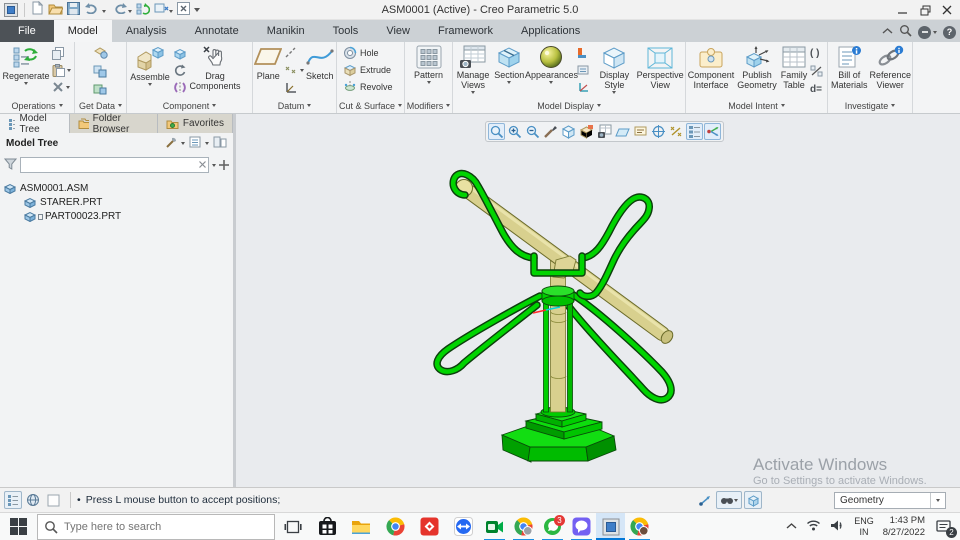  What do you see at coordinates (189, 105) in the screenshot?
I see `group-label-component: Component` at bounding box center [189, 105].